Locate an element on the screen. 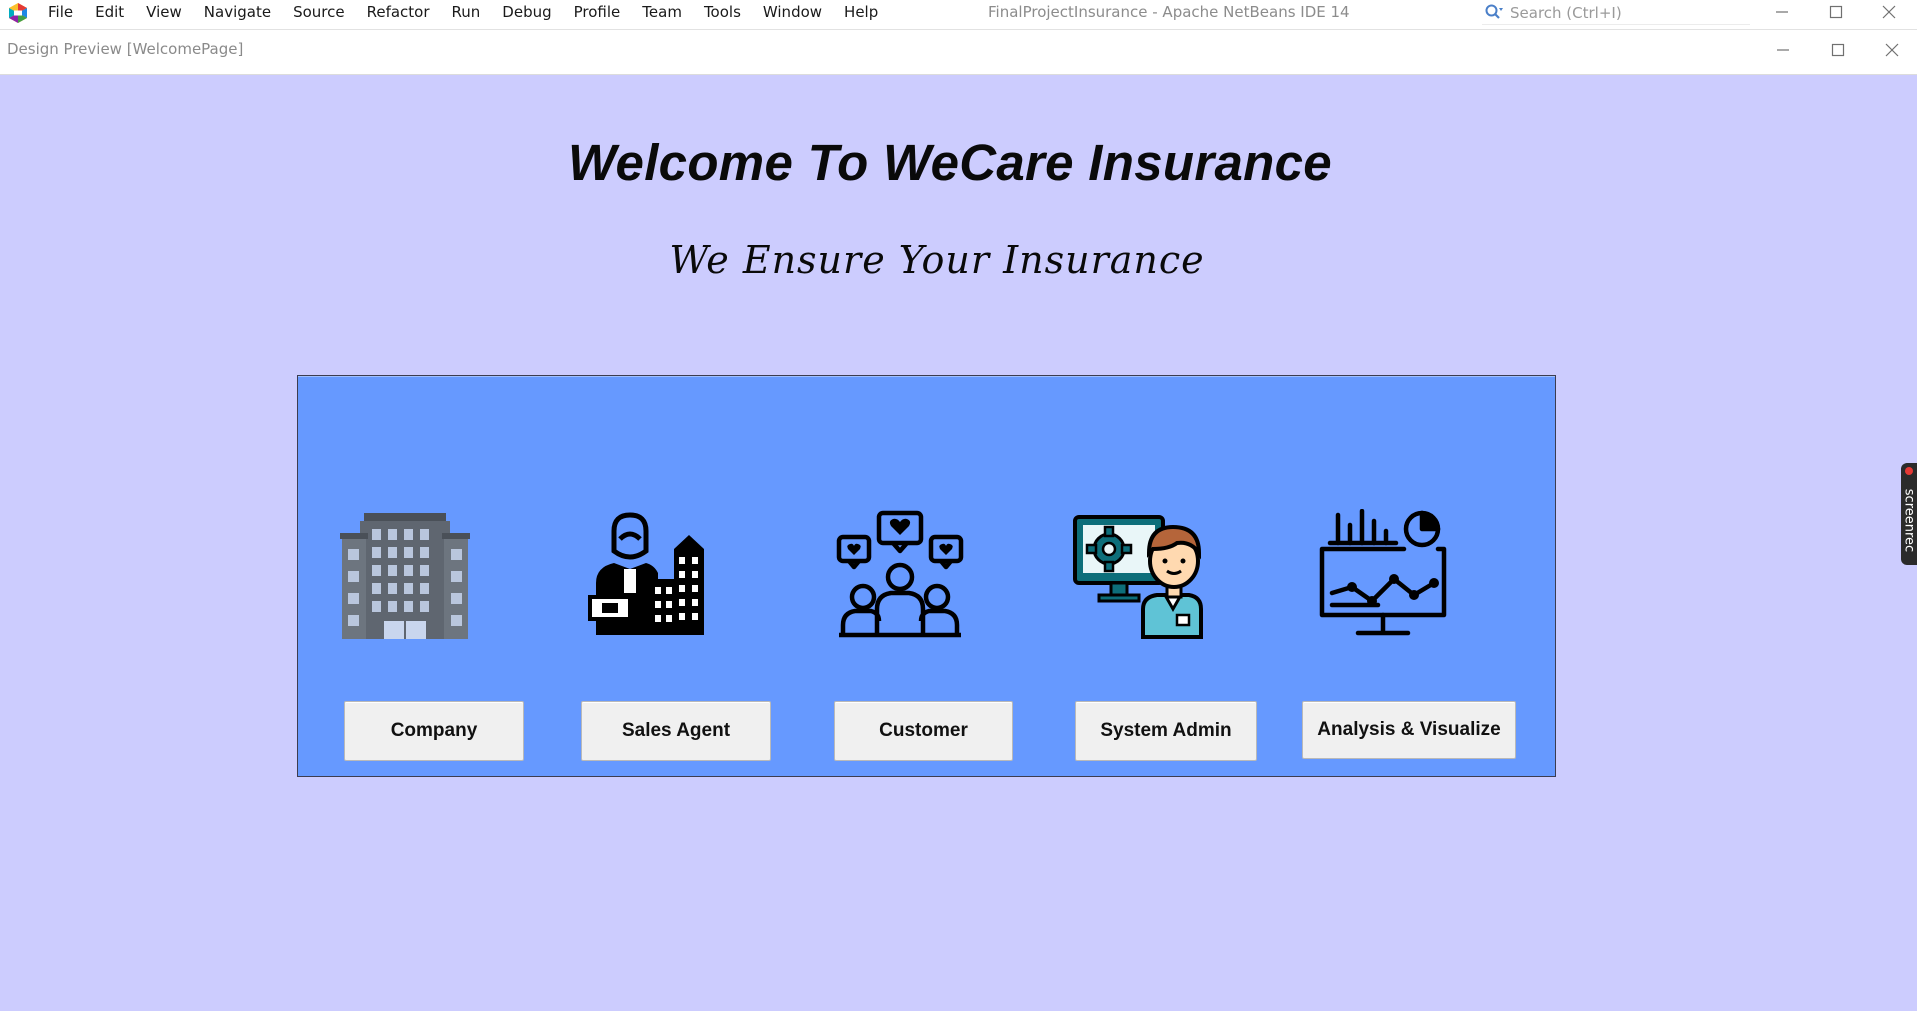 This screenshot has height=1011, width=1917. ide-minimize-button is located at coordinates (1782, 12).